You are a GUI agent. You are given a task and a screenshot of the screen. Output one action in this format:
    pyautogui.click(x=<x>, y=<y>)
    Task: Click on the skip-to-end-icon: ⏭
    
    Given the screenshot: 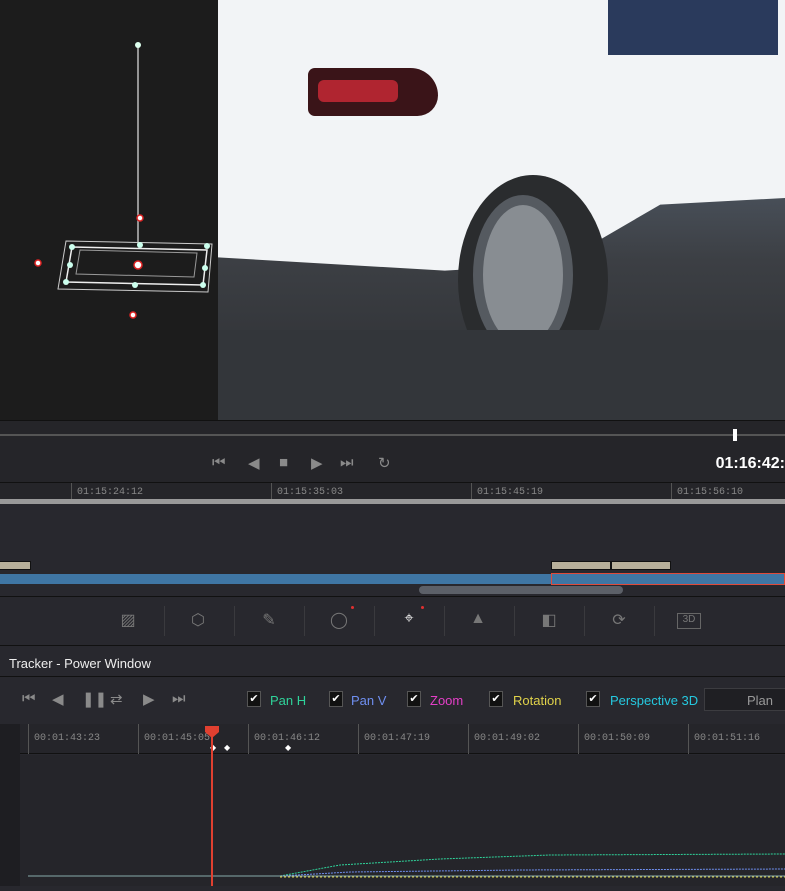 What is the action you would take?
    pyautogui.click(x=347, y=462)
    